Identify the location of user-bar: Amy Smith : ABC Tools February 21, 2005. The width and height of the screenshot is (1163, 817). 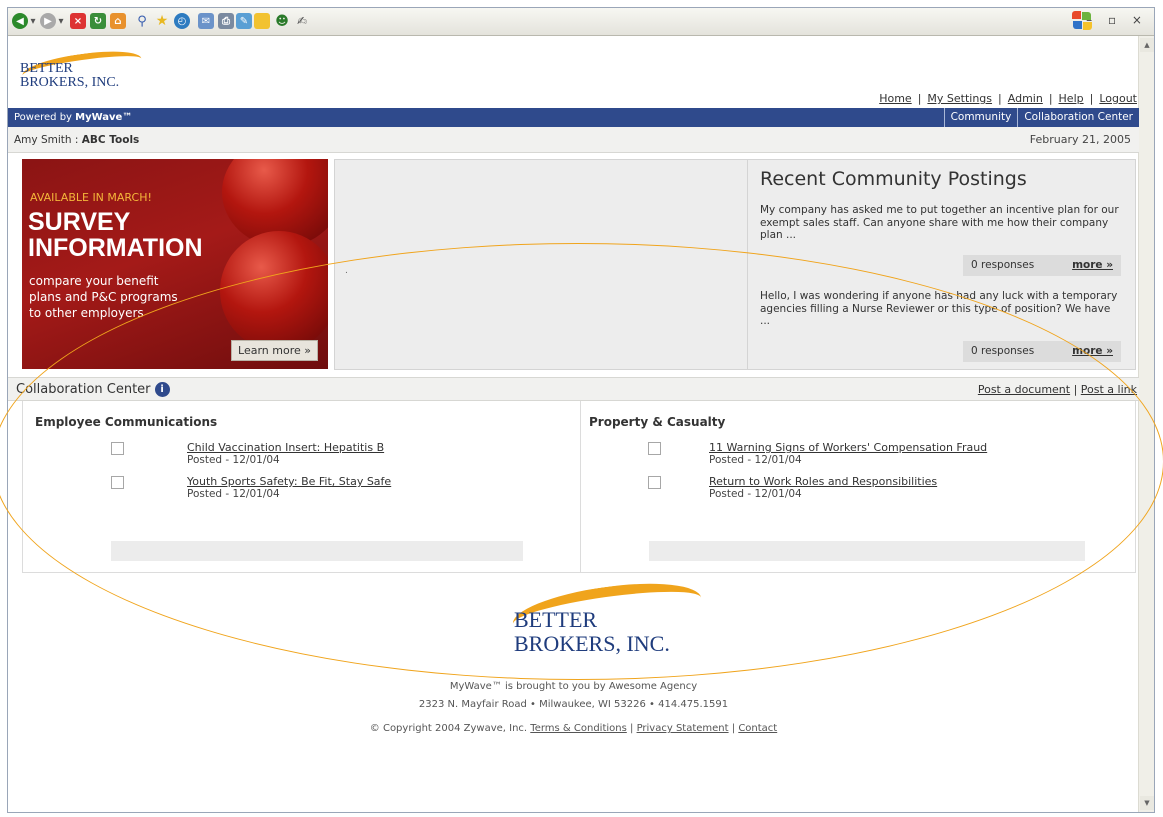
(573, 140).